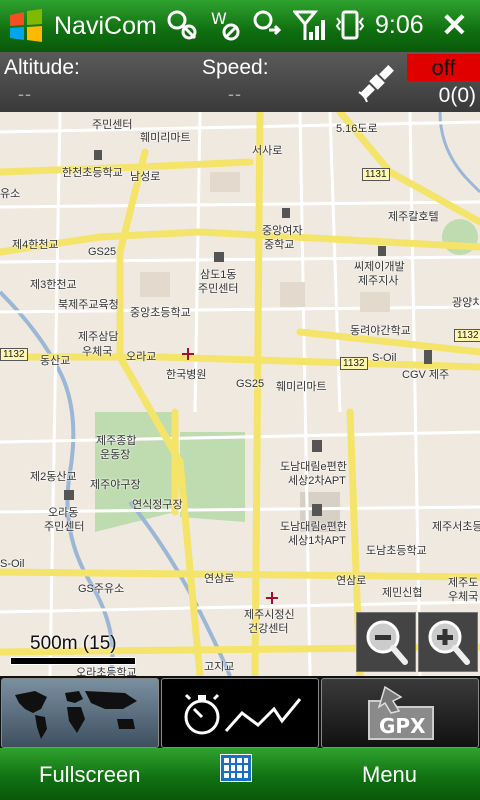  Describe the element at coordinates (456, 527) in the screenshot. I see `map-place-label: 제주서초등` at that location.